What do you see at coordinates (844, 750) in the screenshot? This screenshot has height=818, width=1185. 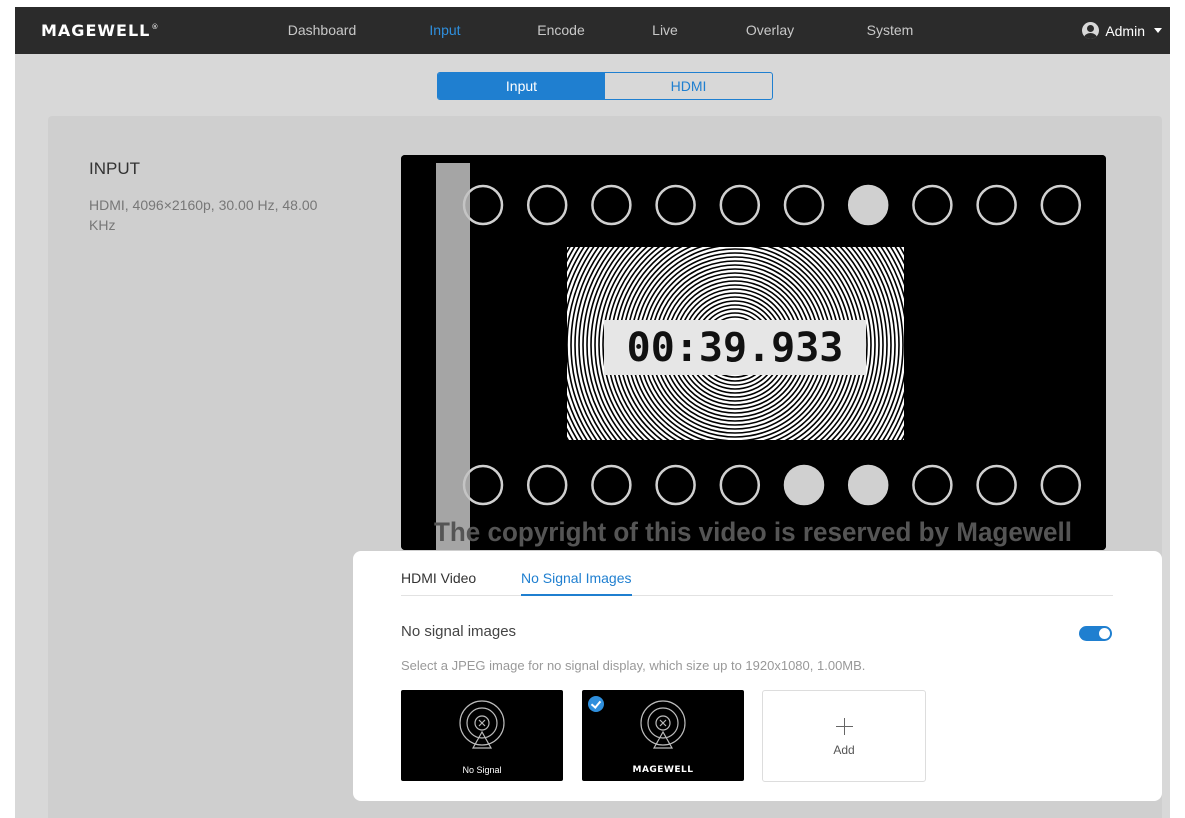 I see `add-label: Add` at bounding box center [844, 750].